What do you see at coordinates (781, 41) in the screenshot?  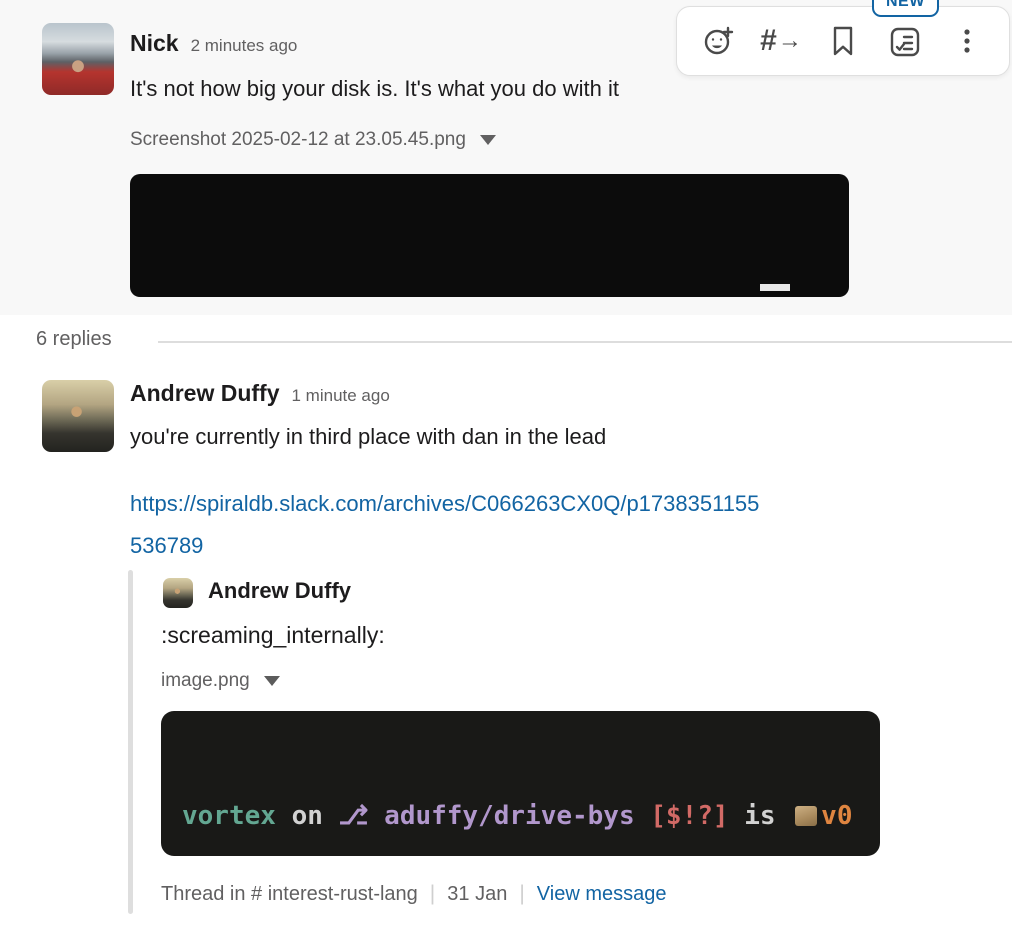 I see `share-to-channel-icon: # →` at bounding box center [781, 41].